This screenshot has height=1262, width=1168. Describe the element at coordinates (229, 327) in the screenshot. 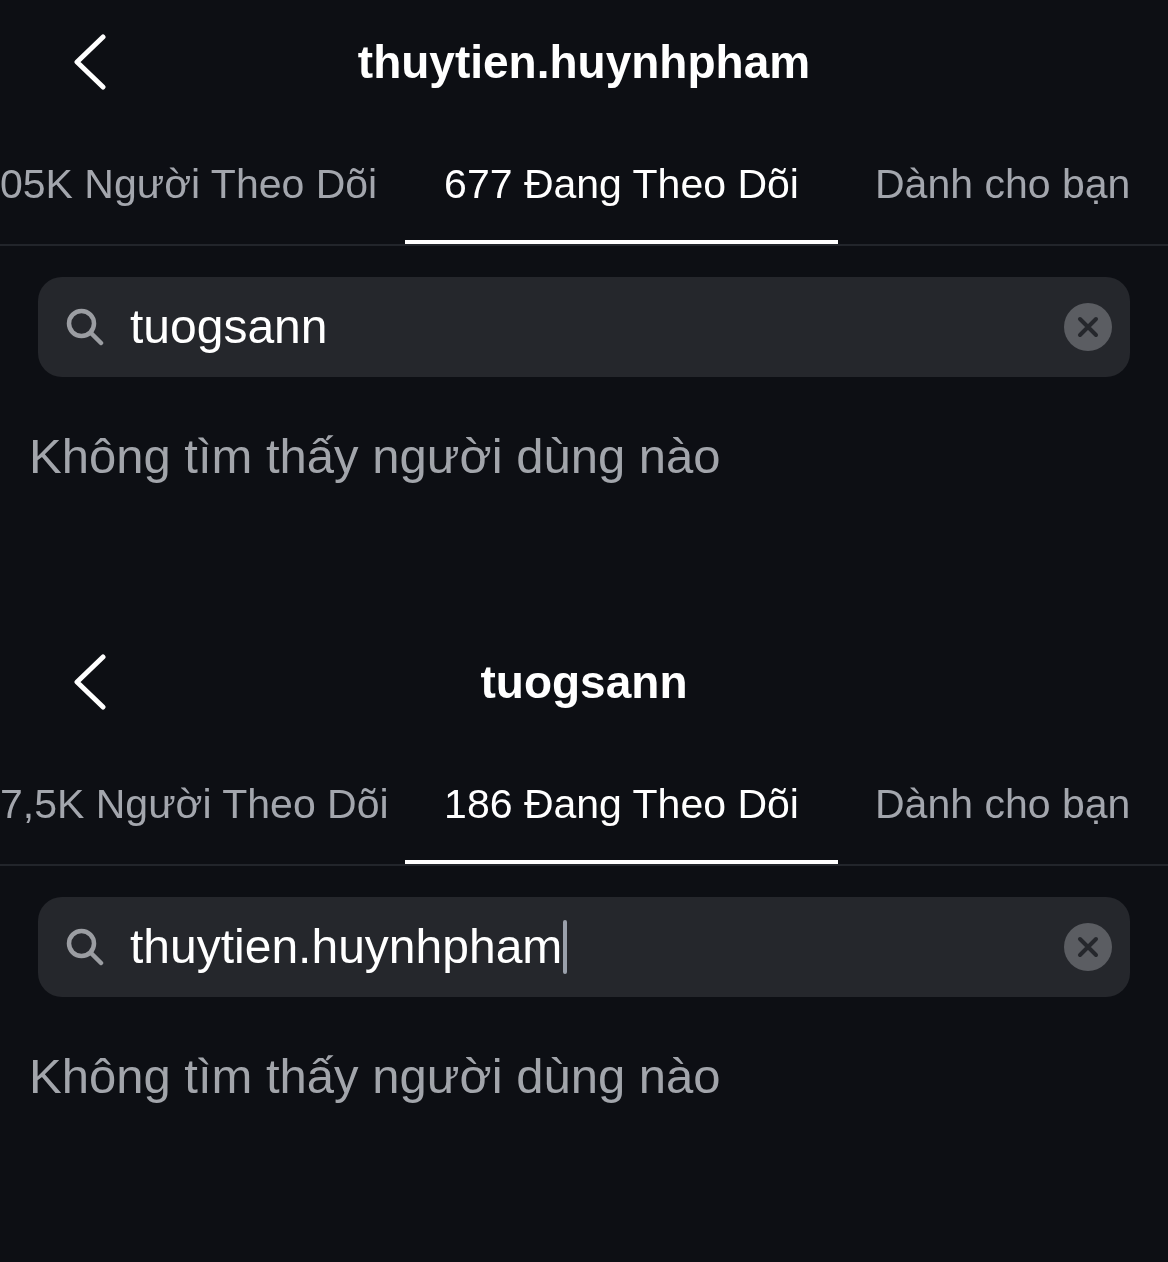

I see `search-text: tuogsann` at that location.